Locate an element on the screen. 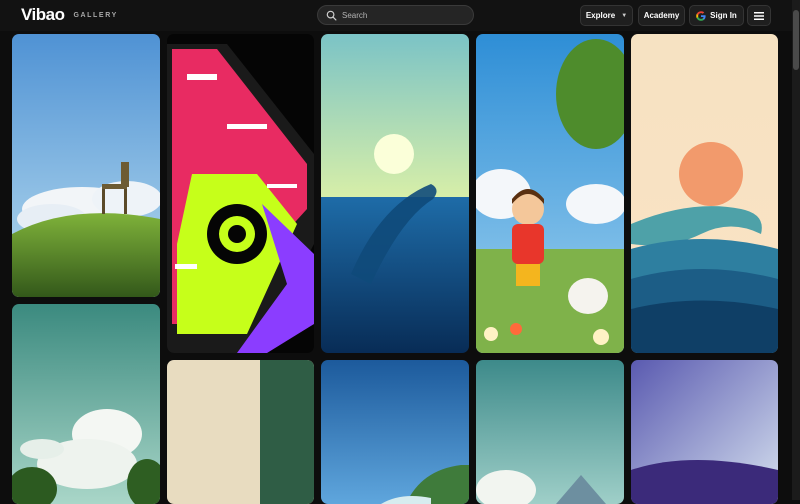 The image size is (800, 504). explore-button: Explore ▼ is located at coordinates (606, 15).